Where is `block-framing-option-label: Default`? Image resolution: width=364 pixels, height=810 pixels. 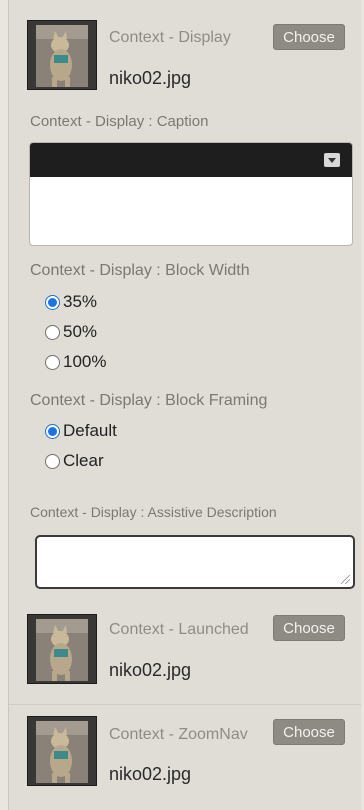 block-framing-option-label: Default is located at coordinates (90, 430).